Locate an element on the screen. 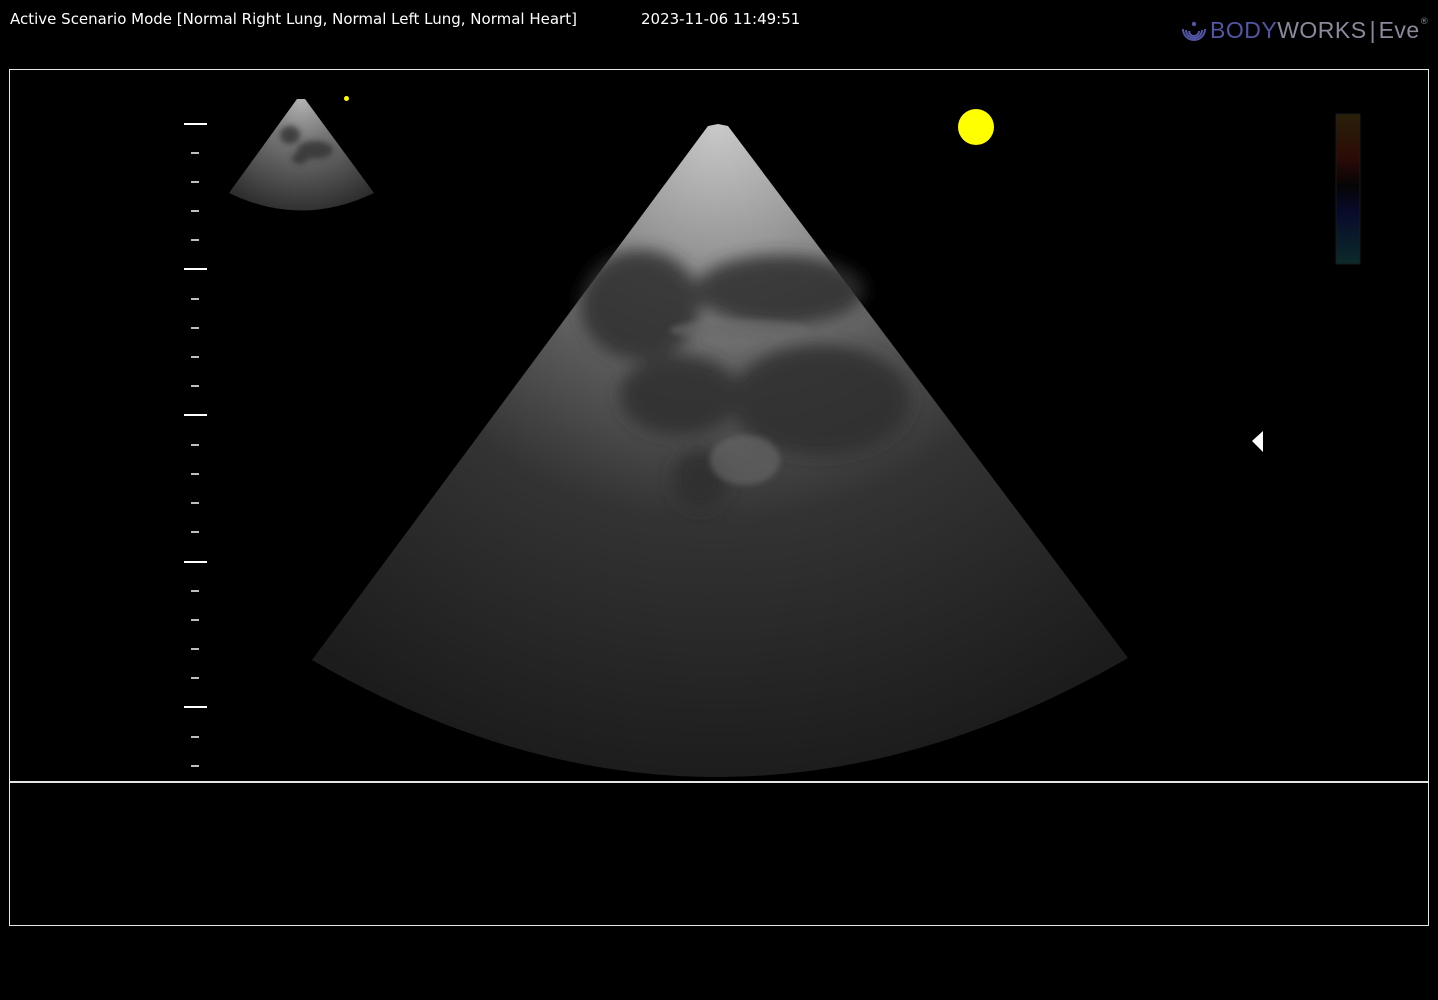 This screenshot has height=1000, width=1438. color-scale-bar is located at coordinates (1348, 189).